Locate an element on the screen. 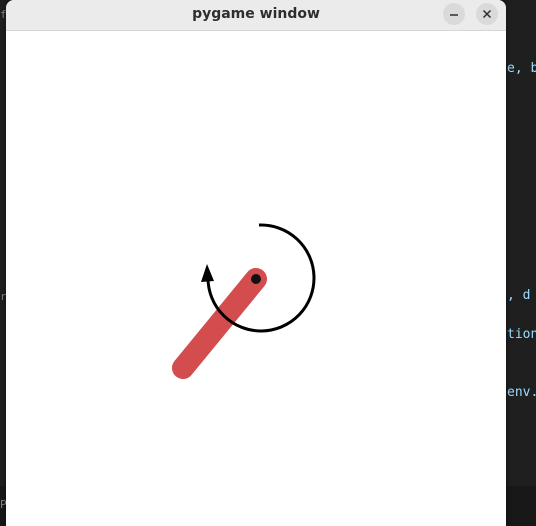  pendulum-pivot is located at coordinates (256, 279).